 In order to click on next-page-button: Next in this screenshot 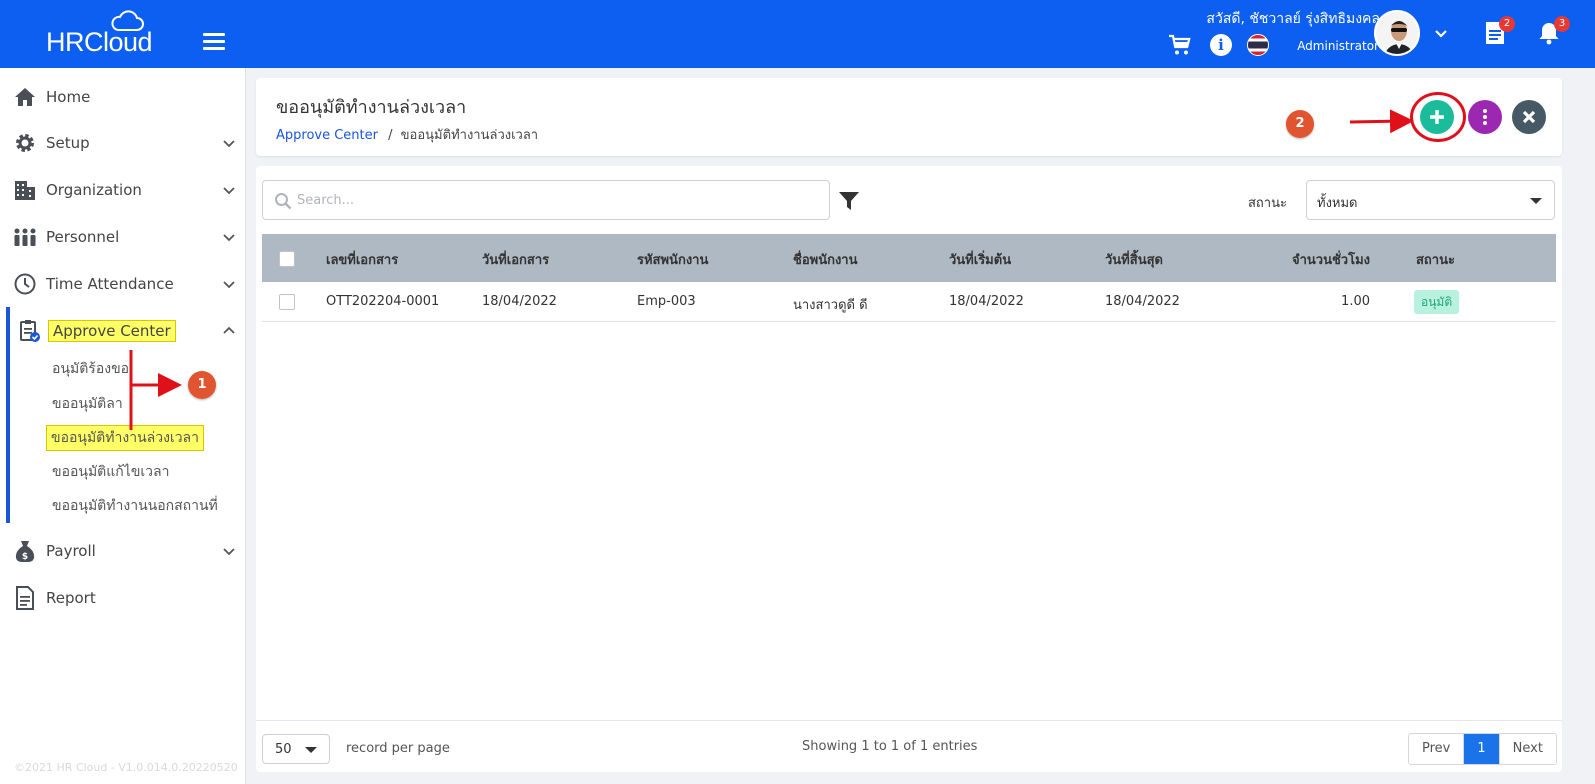, I will do `click(1527, 749)`.